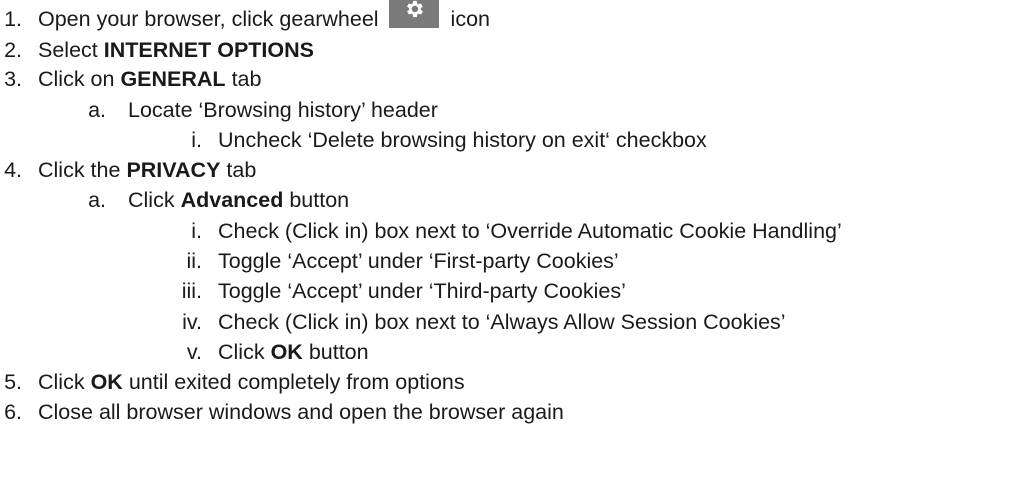 The width and height of the screenshot is (1024, 502). Describe the element at coordinates (470, 19) in the screenshot. I see `step-text-suffix: icon` at that location.